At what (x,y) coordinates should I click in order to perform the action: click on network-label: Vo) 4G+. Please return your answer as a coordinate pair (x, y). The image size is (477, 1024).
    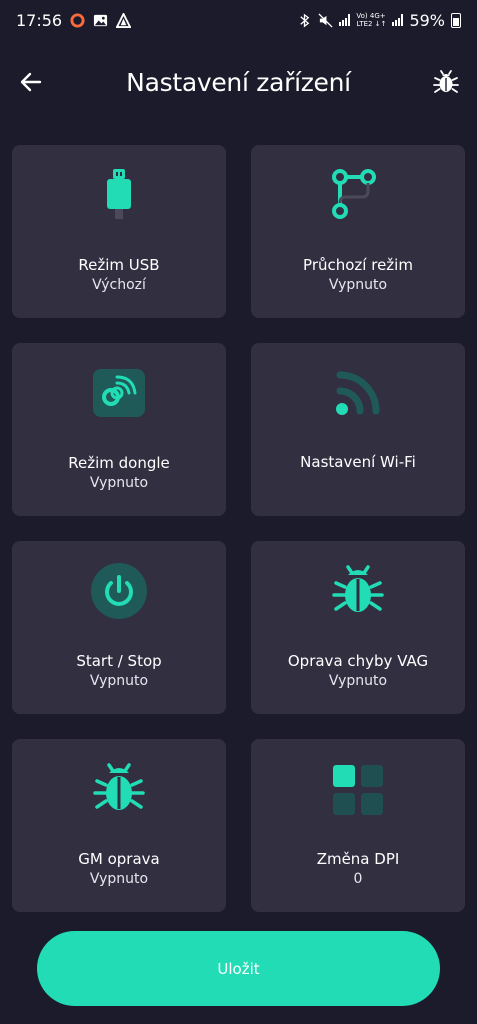
    Looking at the image, I should click on (371, 16).